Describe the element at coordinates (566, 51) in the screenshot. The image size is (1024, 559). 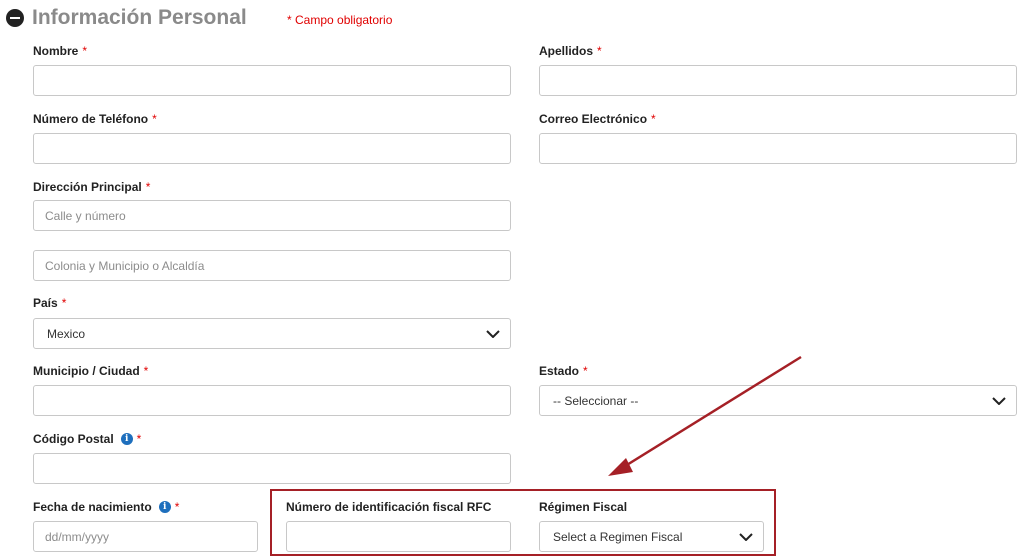
I see `apellidos-label-text: Apellidos` at that location.